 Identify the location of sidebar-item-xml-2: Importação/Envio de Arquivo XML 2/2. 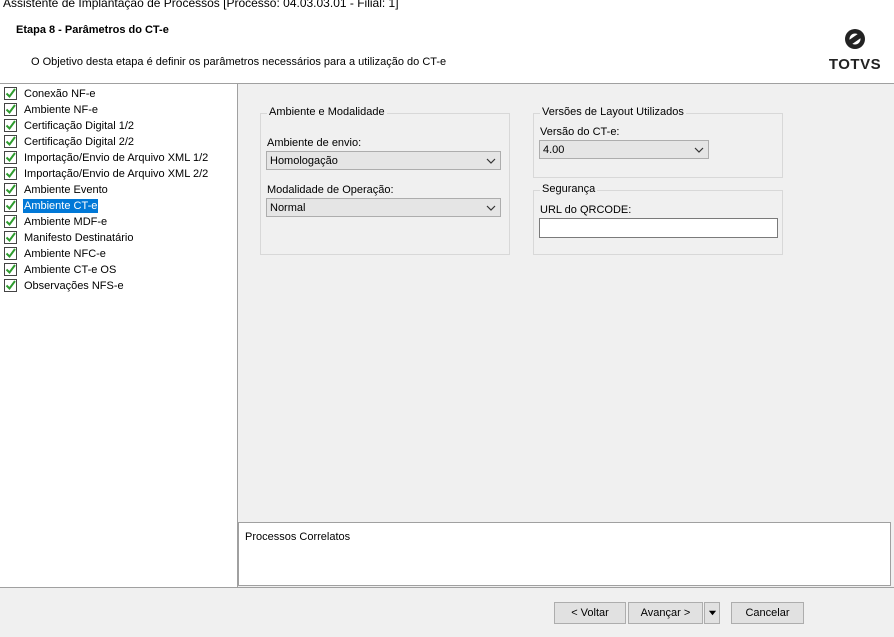
(106, 173).